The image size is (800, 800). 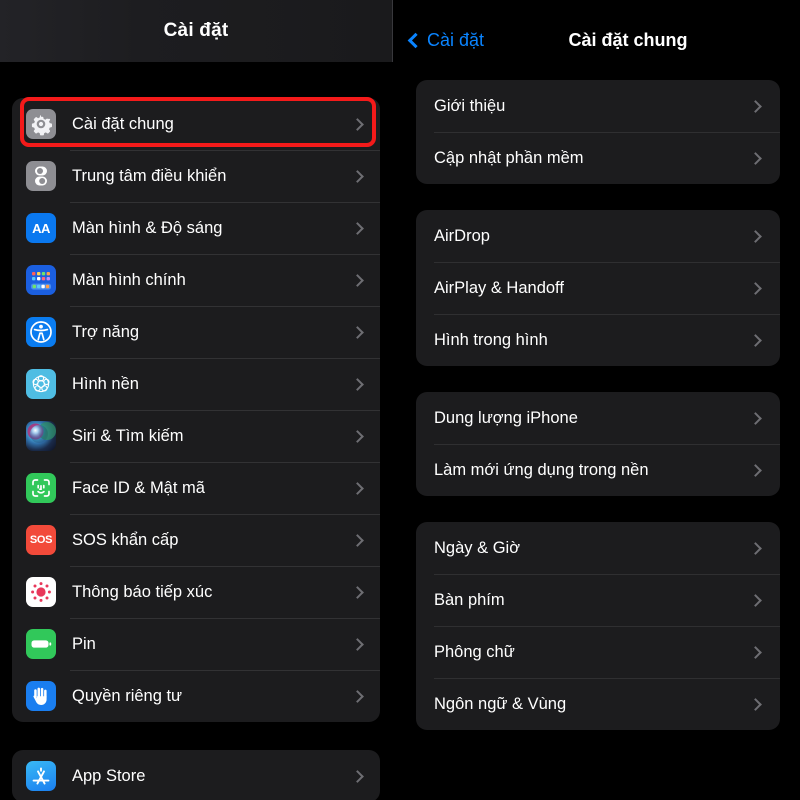 I want to click on sidebar-item-label: Cài đặt chung, so click(x=123, y=123).